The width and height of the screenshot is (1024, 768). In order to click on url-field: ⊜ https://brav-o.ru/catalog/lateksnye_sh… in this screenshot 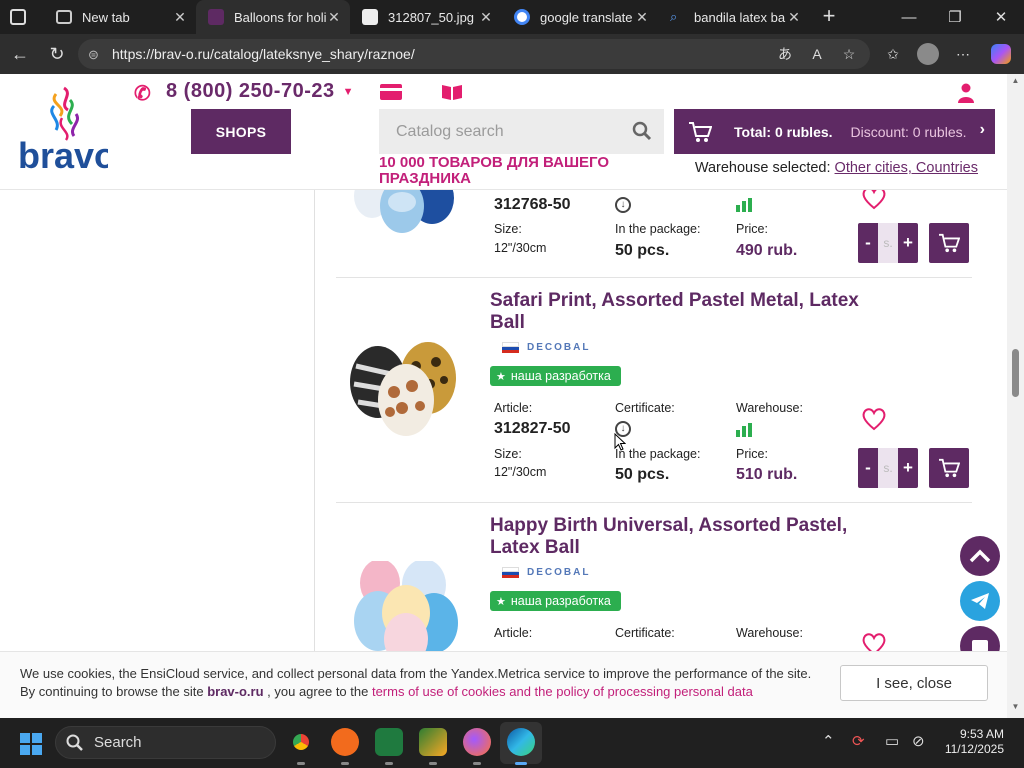, I will do `click(474, 54)`.